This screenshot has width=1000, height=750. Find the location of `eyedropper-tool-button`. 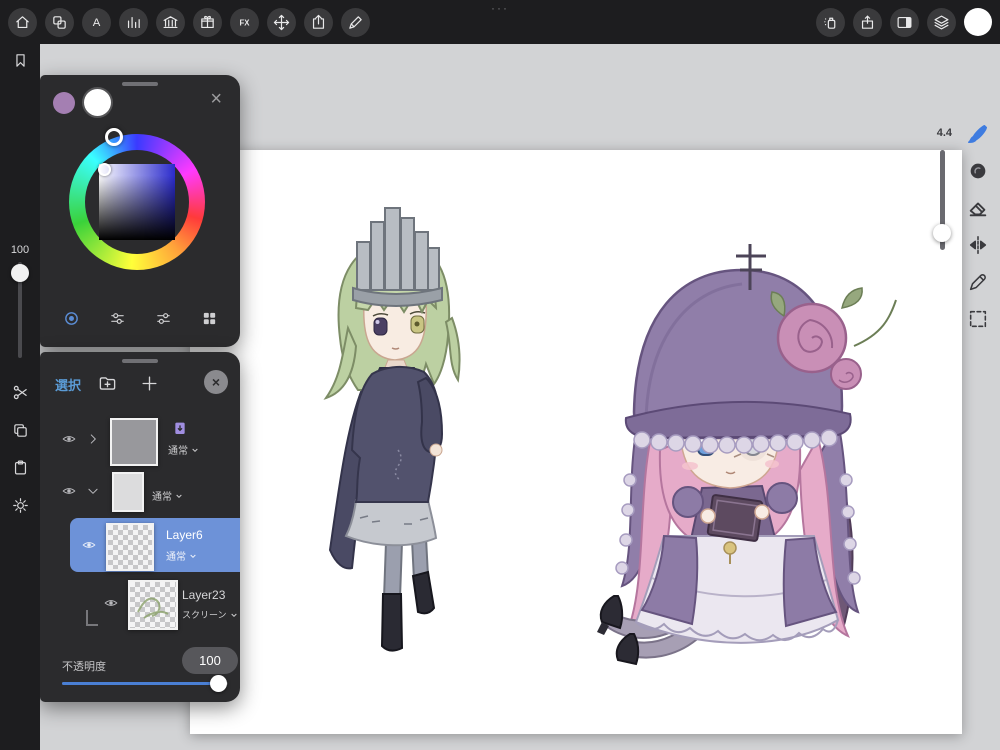

eyedropper-tool-button is located at coordinates (978, 282).